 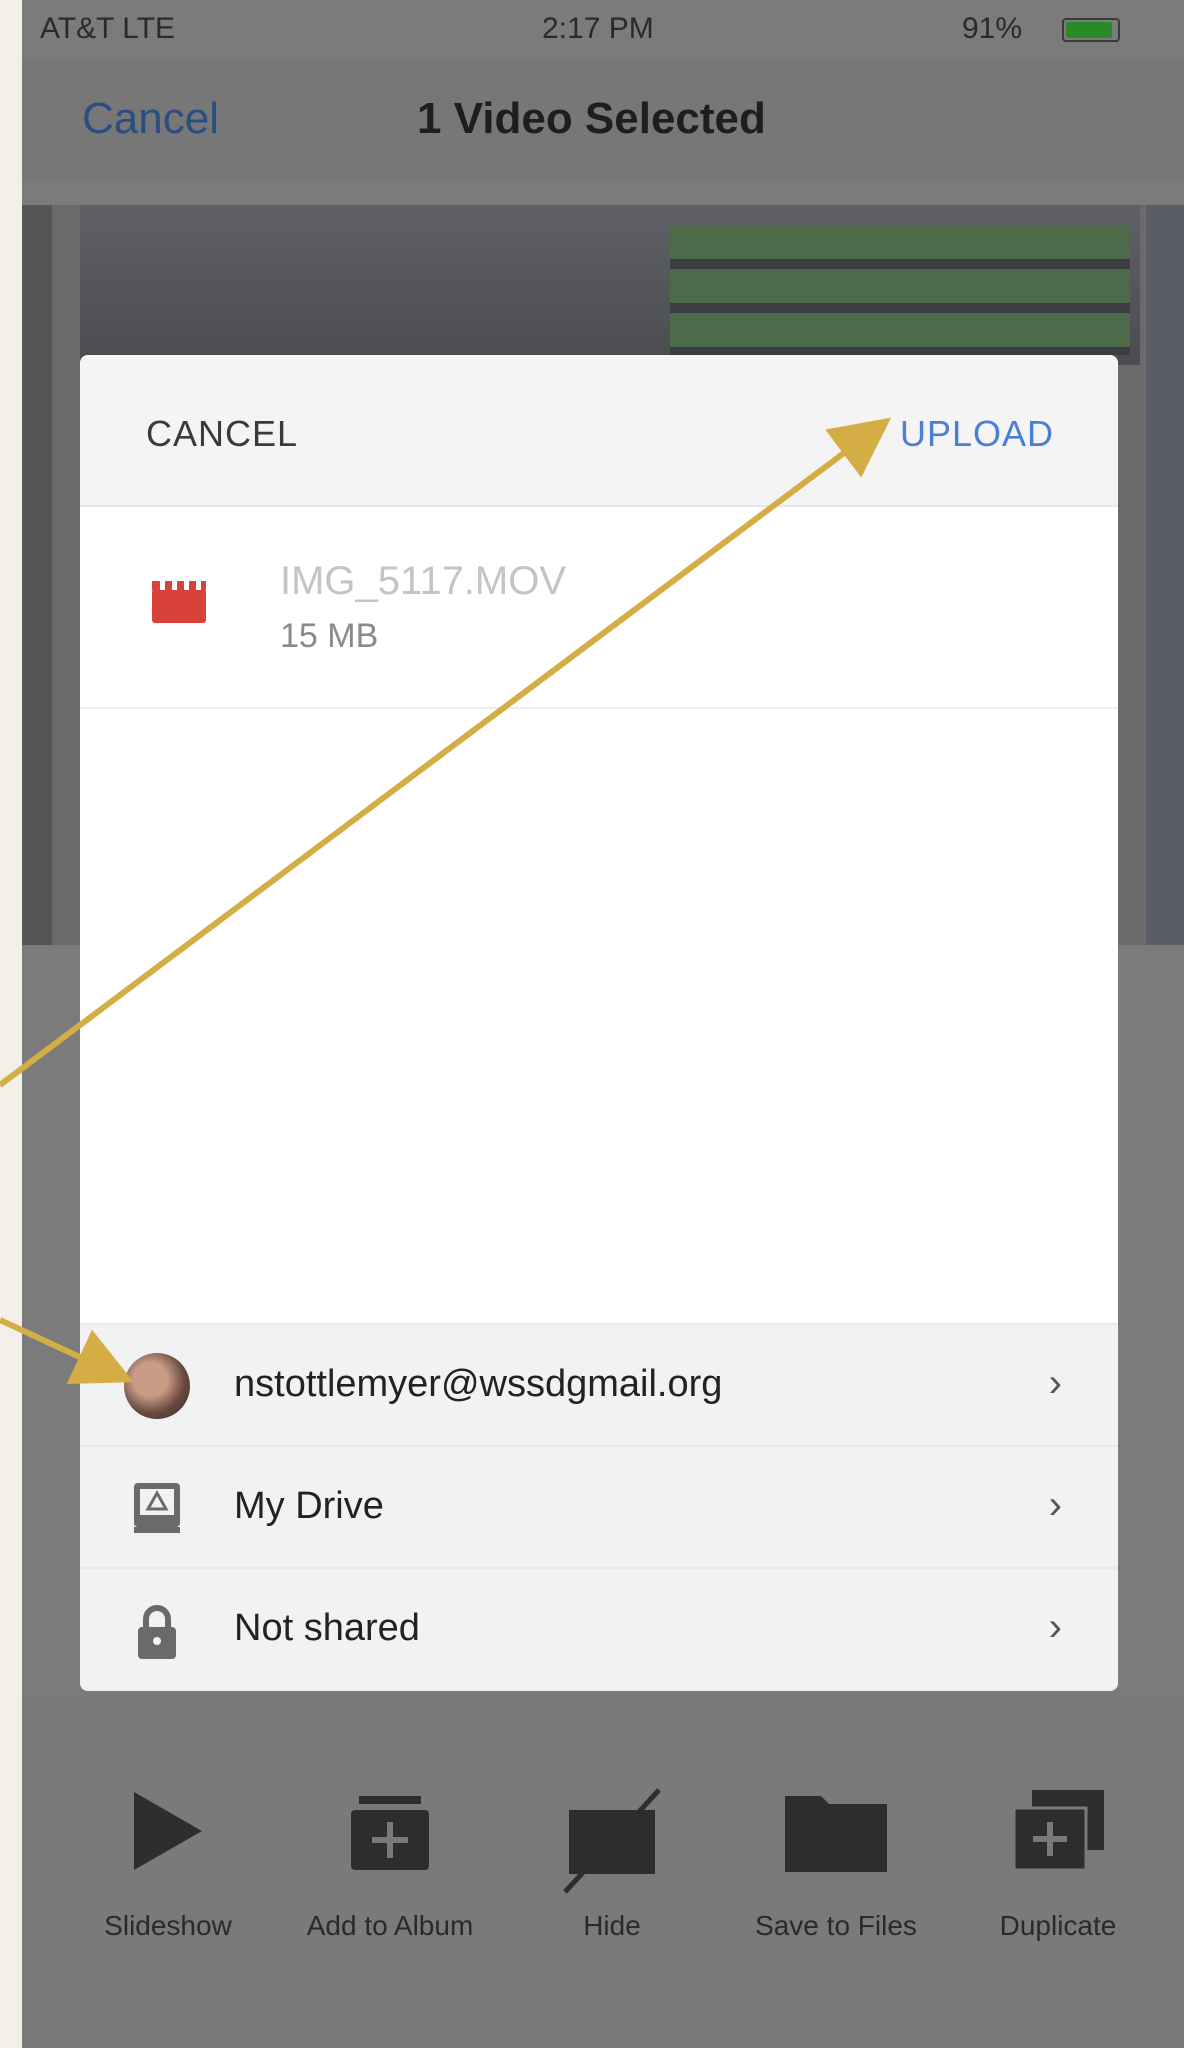 What do you see at coordinates (612, 1840) in the screenshot?
I see `hide-icon` at bounding box center [612, 1840].